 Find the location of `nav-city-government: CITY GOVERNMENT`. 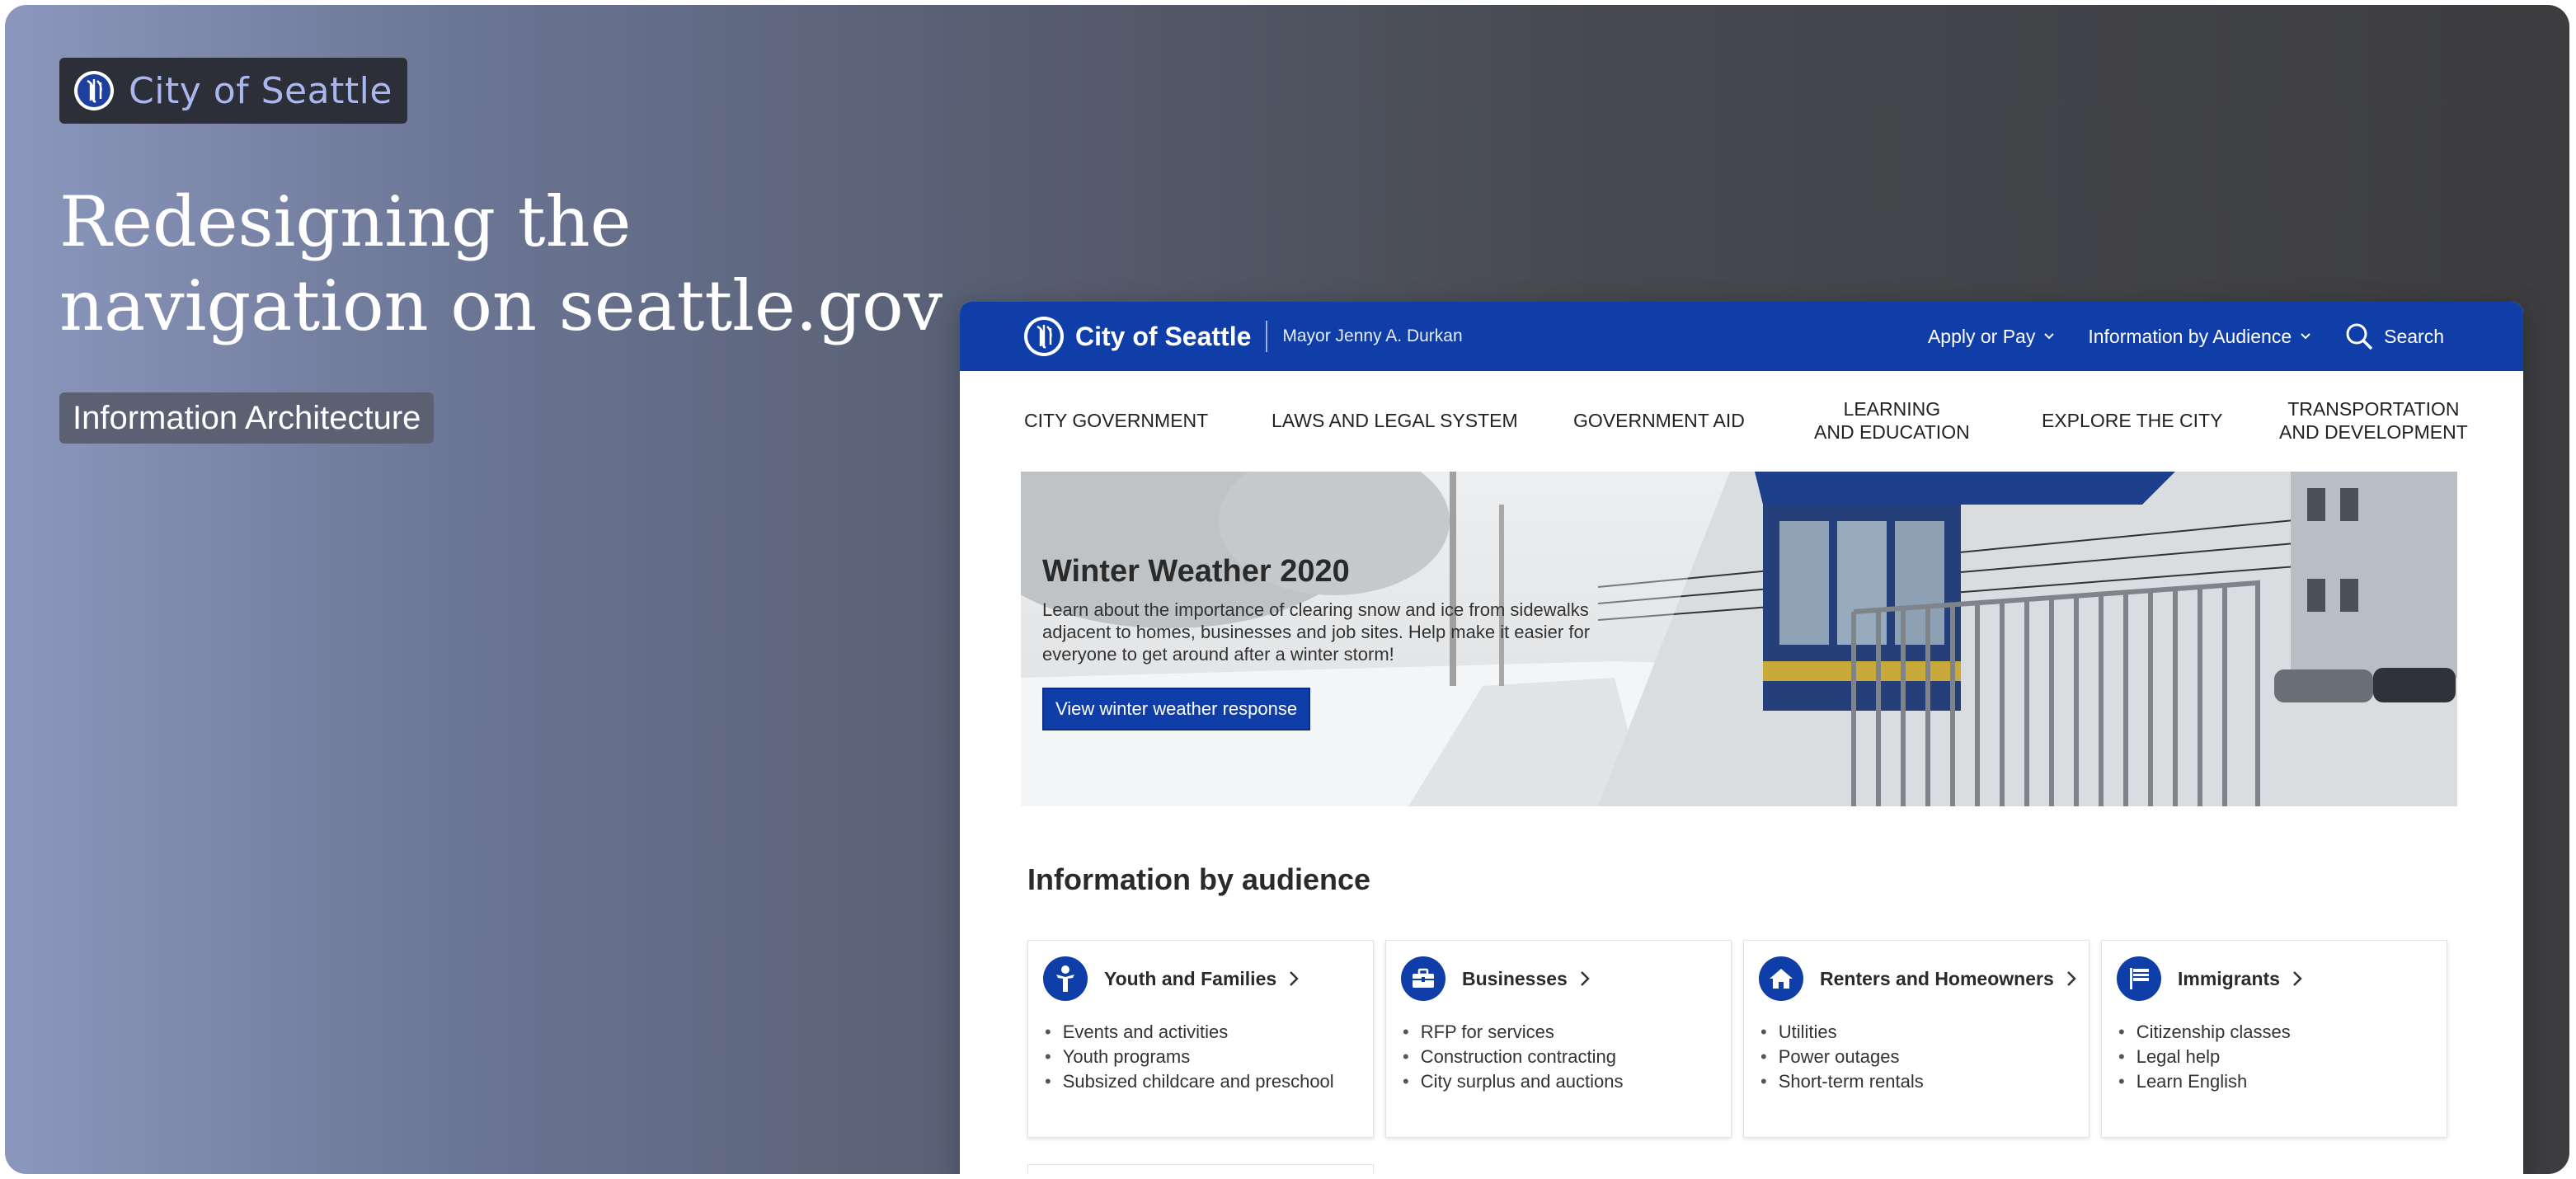

nav-city-government: CITY GOVERNMENT is located at coordinates (1116, 421).